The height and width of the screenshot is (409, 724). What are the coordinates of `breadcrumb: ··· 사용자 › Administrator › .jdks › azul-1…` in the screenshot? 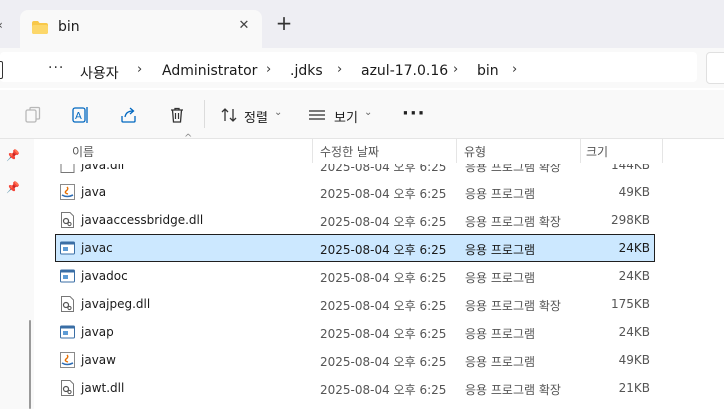 It's located at (348, 67).